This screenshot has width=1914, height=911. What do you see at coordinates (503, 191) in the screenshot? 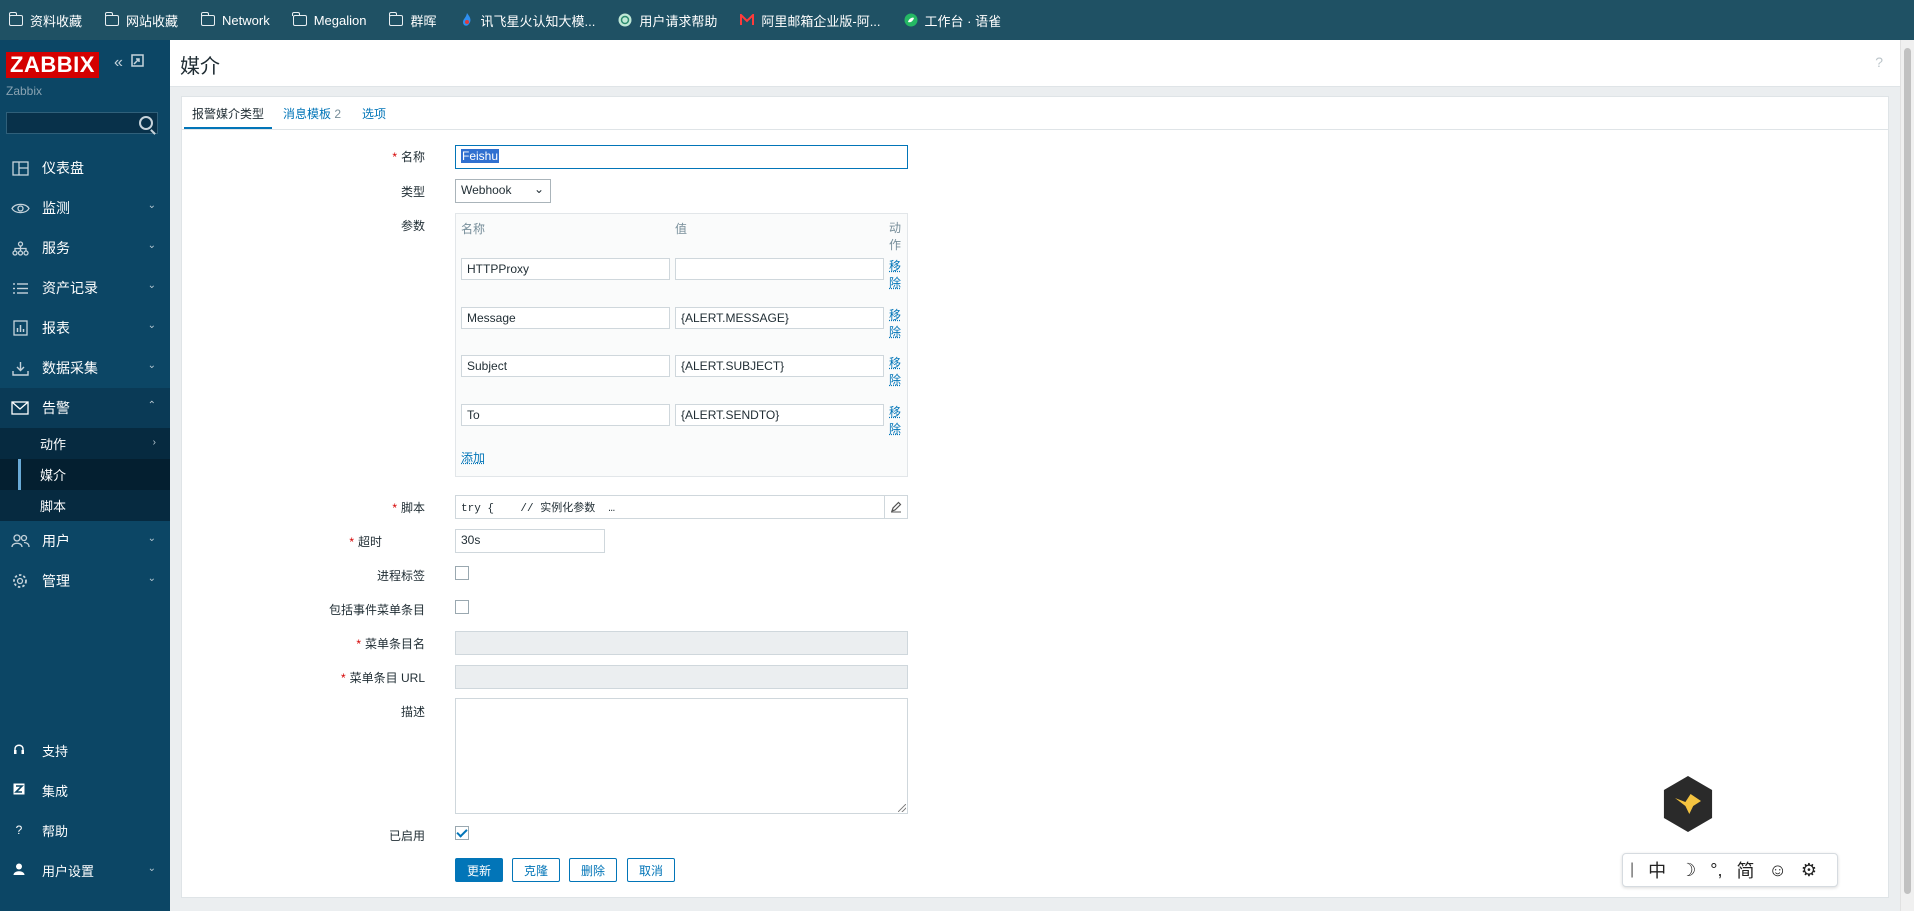
I see `type-select: Webhook ⌄` at bounding box center [503, 191].